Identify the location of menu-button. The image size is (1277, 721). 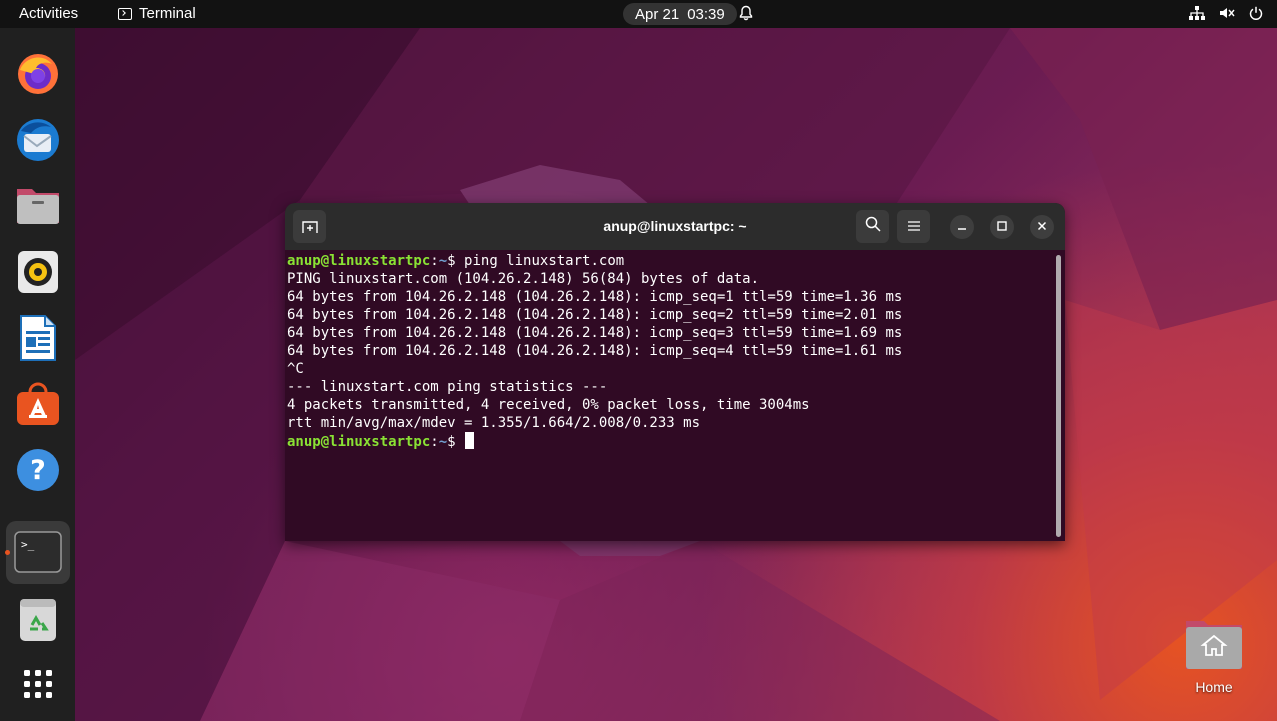
(913, 226).